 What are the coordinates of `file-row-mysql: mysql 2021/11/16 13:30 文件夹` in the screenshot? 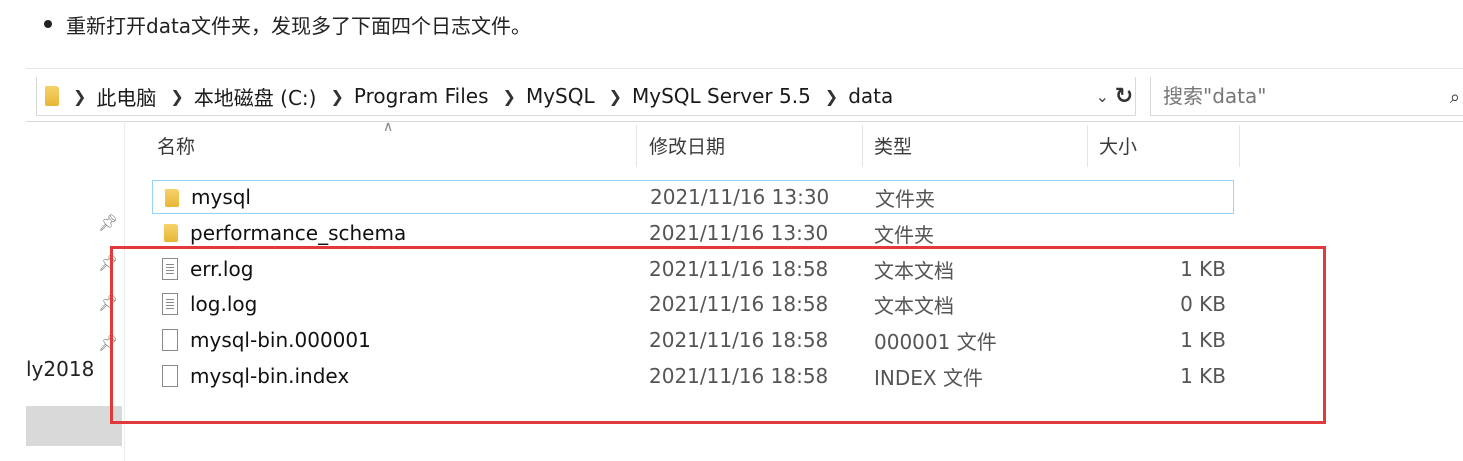 It's located at (693, 197).